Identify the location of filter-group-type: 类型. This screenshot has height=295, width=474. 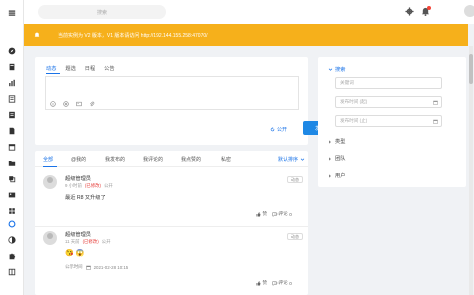
(336, 141).